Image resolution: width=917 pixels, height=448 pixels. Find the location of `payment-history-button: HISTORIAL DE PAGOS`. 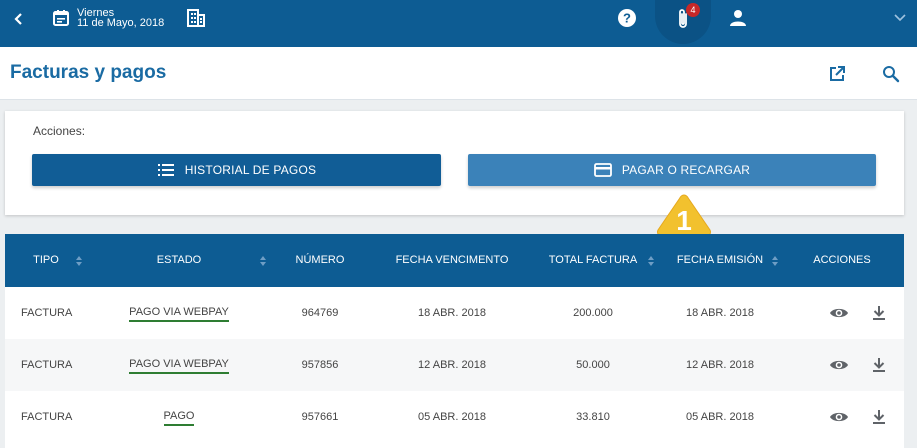

payment-history-button: HISTORIAL DE PAGOS is located at coordinates (236, 170).